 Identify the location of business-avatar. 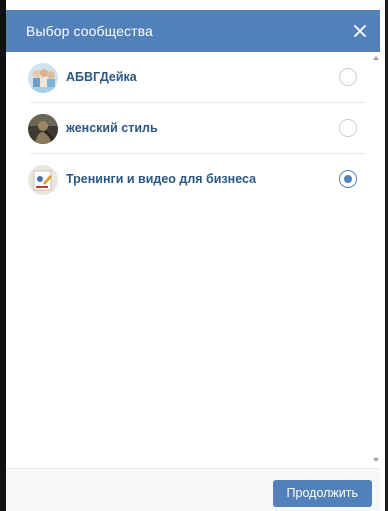
(43, 180).